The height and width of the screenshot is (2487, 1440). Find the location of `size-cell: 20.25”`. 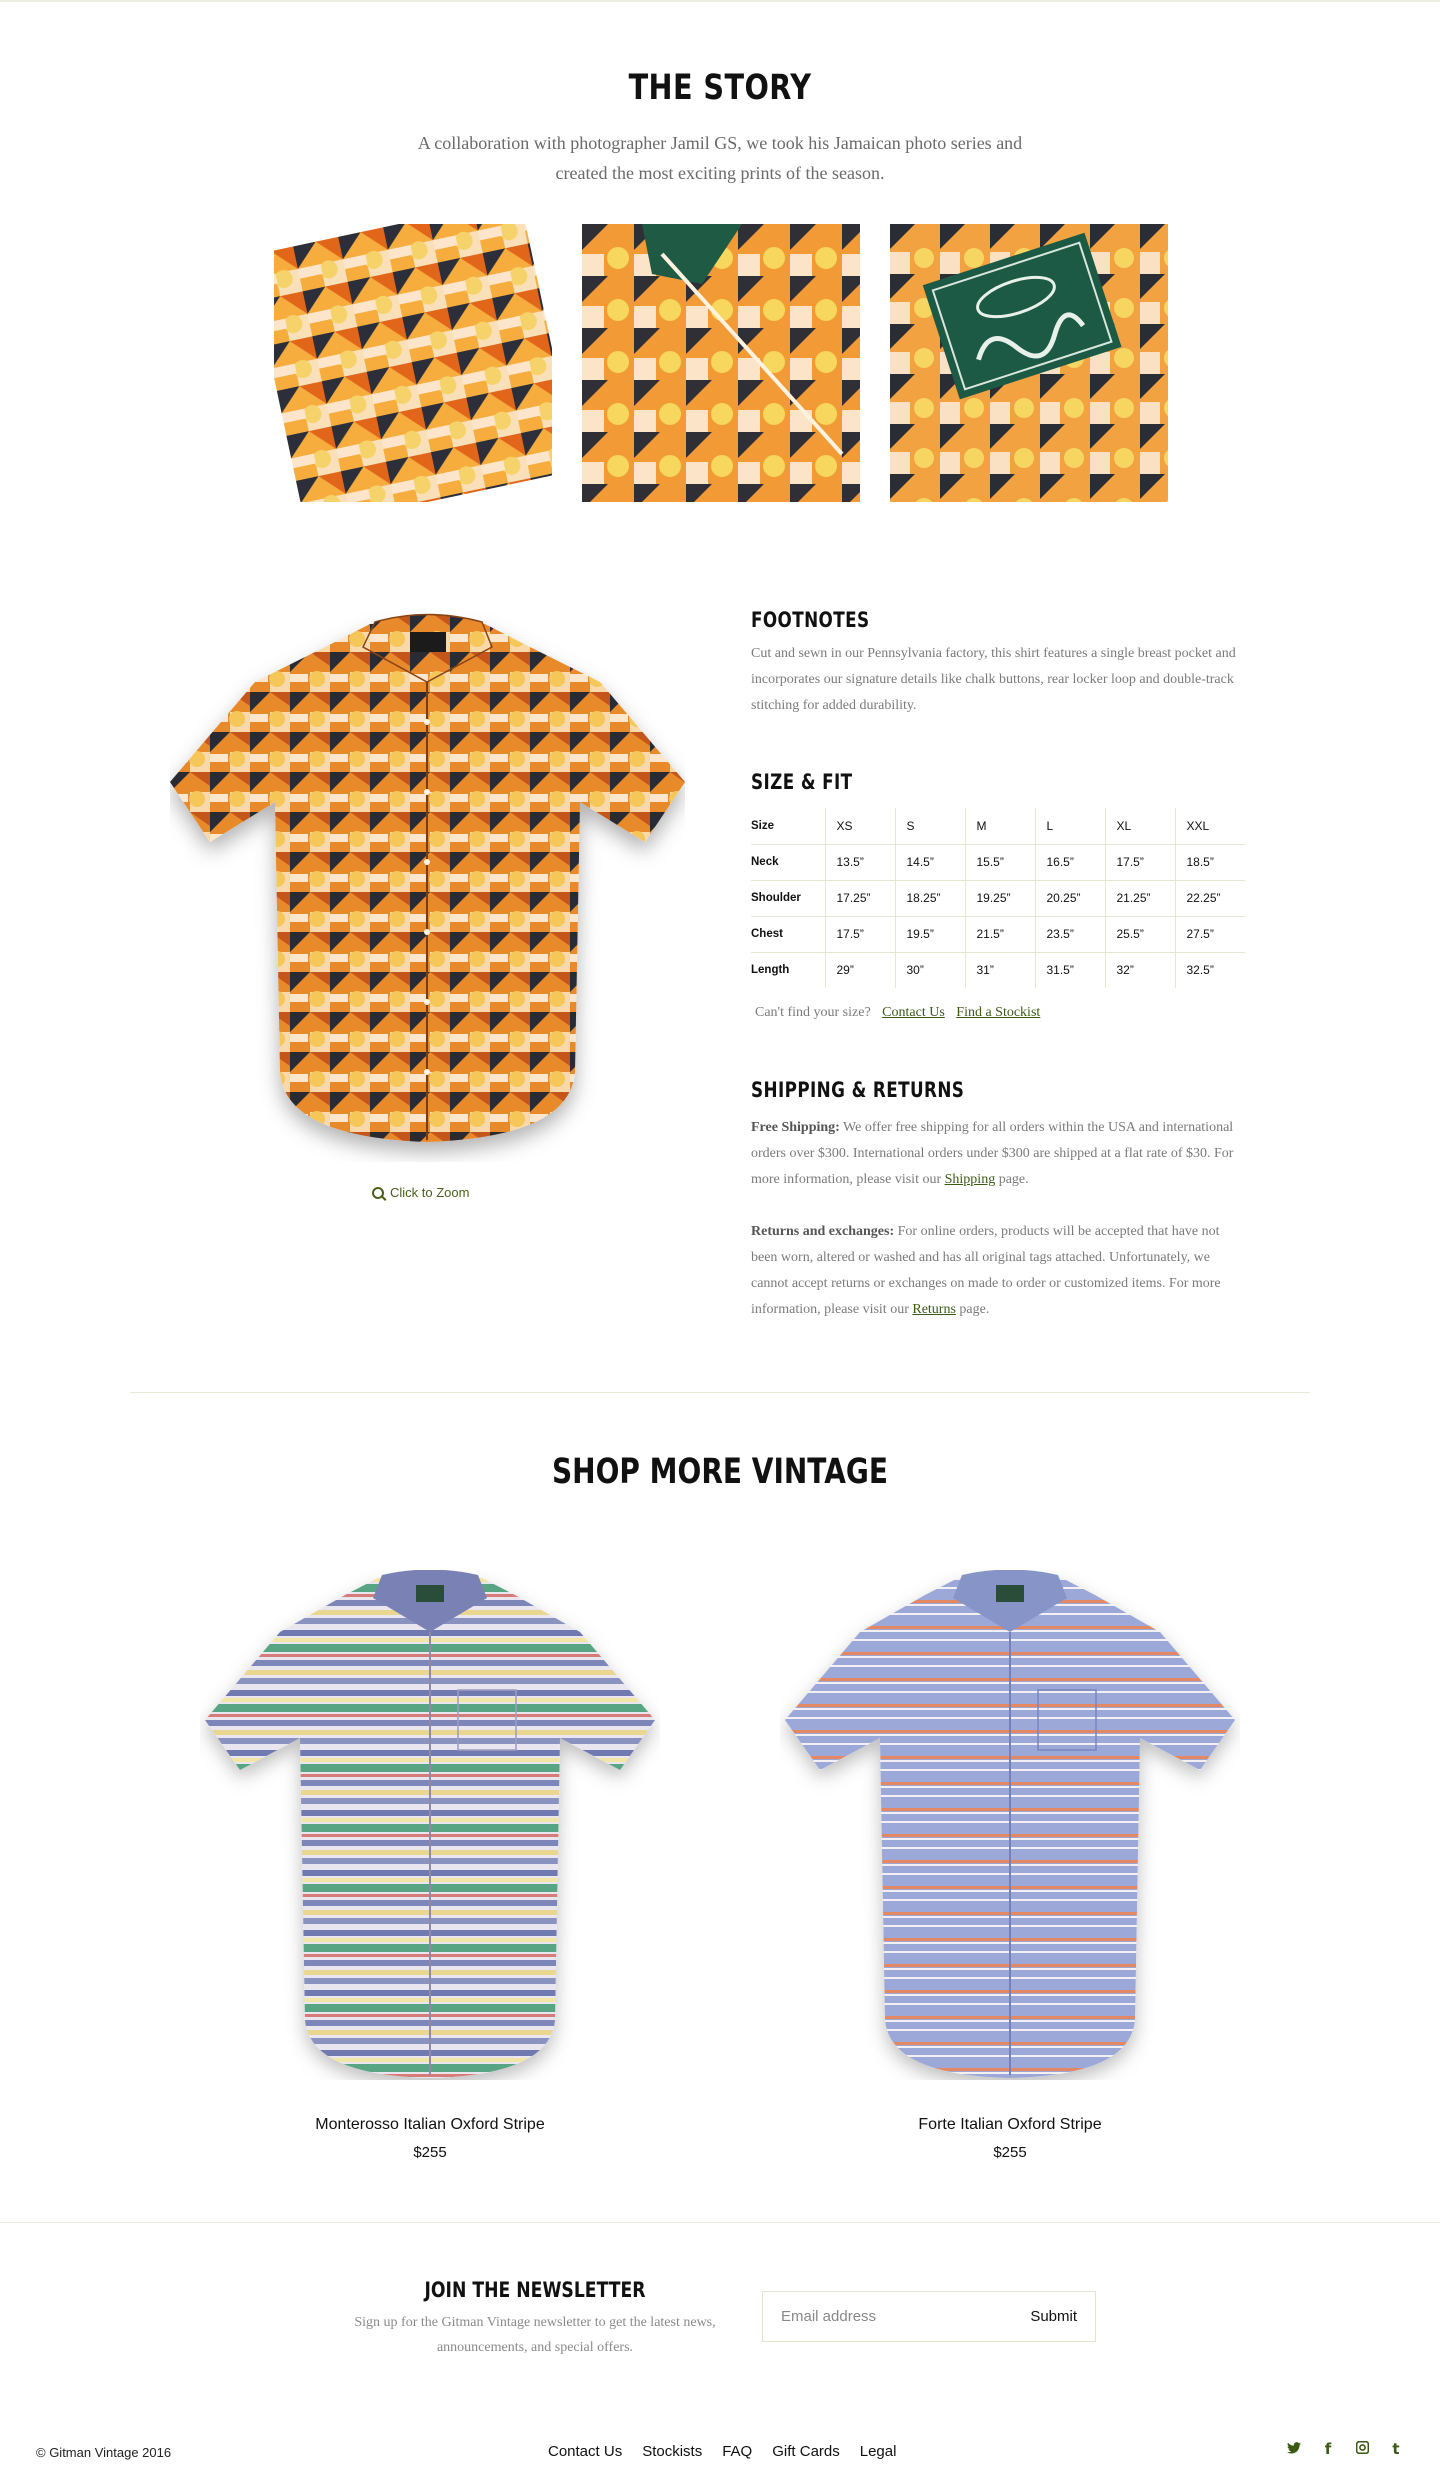

size-cell: 20.25” is located at coordinates (1070, 898).